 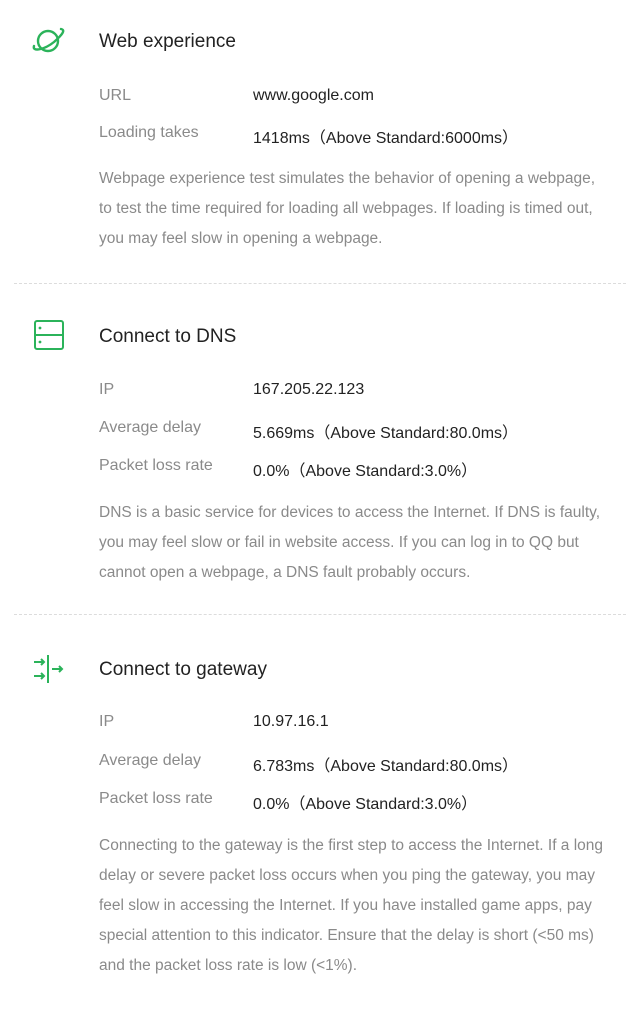 What do you see at coordinates (48, 40) in the screenshot?
I see `planet-icon` at bounding box center [48, 40].